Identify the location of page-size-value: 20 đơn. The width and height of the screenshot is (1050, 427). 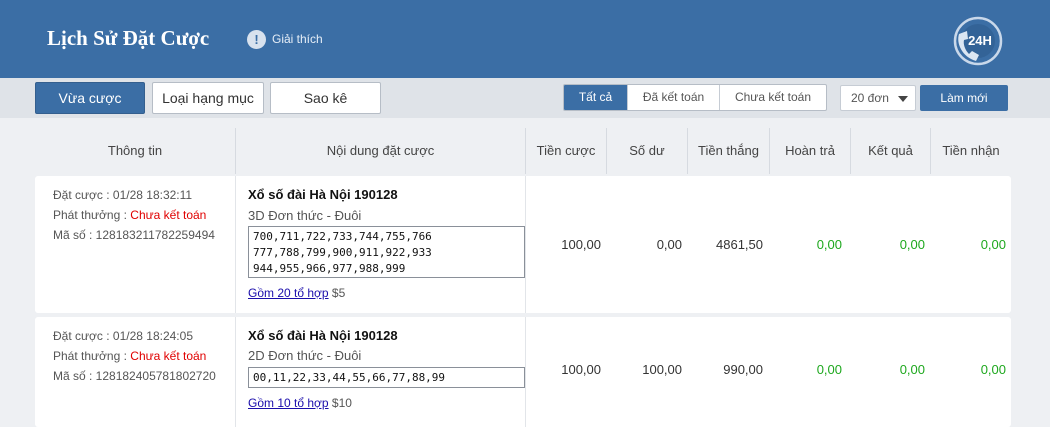
(870, 98).